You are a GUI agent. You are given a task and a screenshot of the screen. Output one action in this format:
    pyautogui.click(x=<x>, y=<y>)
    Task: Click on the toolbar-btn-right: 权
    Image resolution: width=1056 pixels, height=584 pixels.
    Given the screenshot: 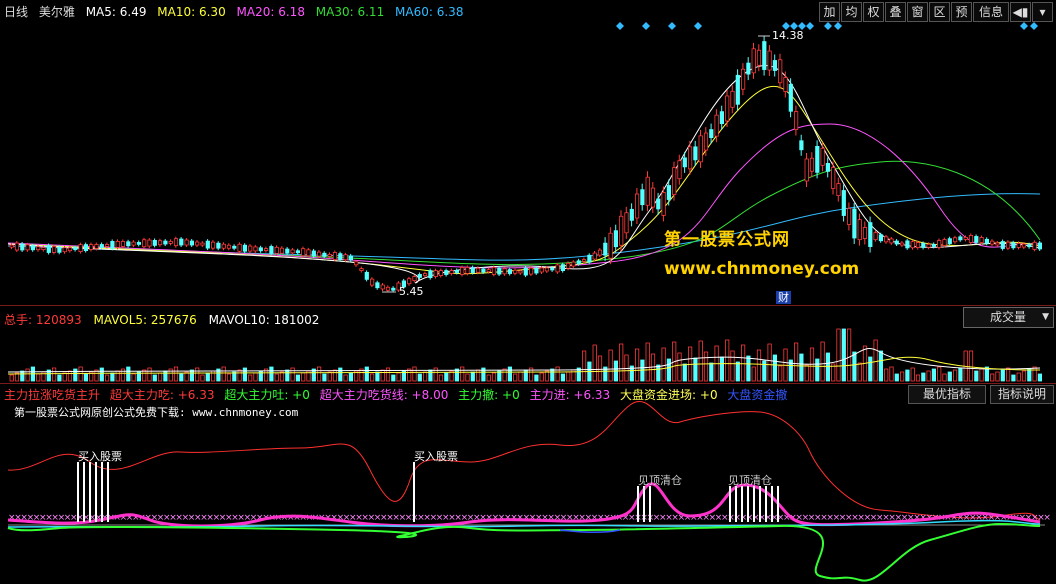 What is the action you would take?
    pyautogui.click(x=873, y=12)
    